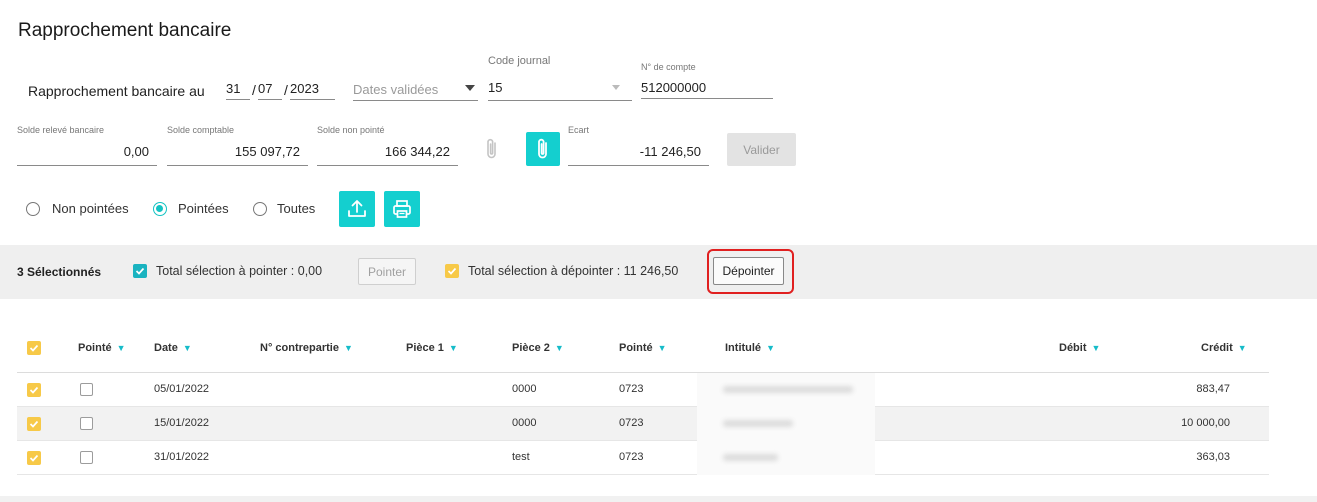  Describe the element at coordinates (59, 272) in the screenshot. I see `selection-count: 3 Sélectionnés` at that location.